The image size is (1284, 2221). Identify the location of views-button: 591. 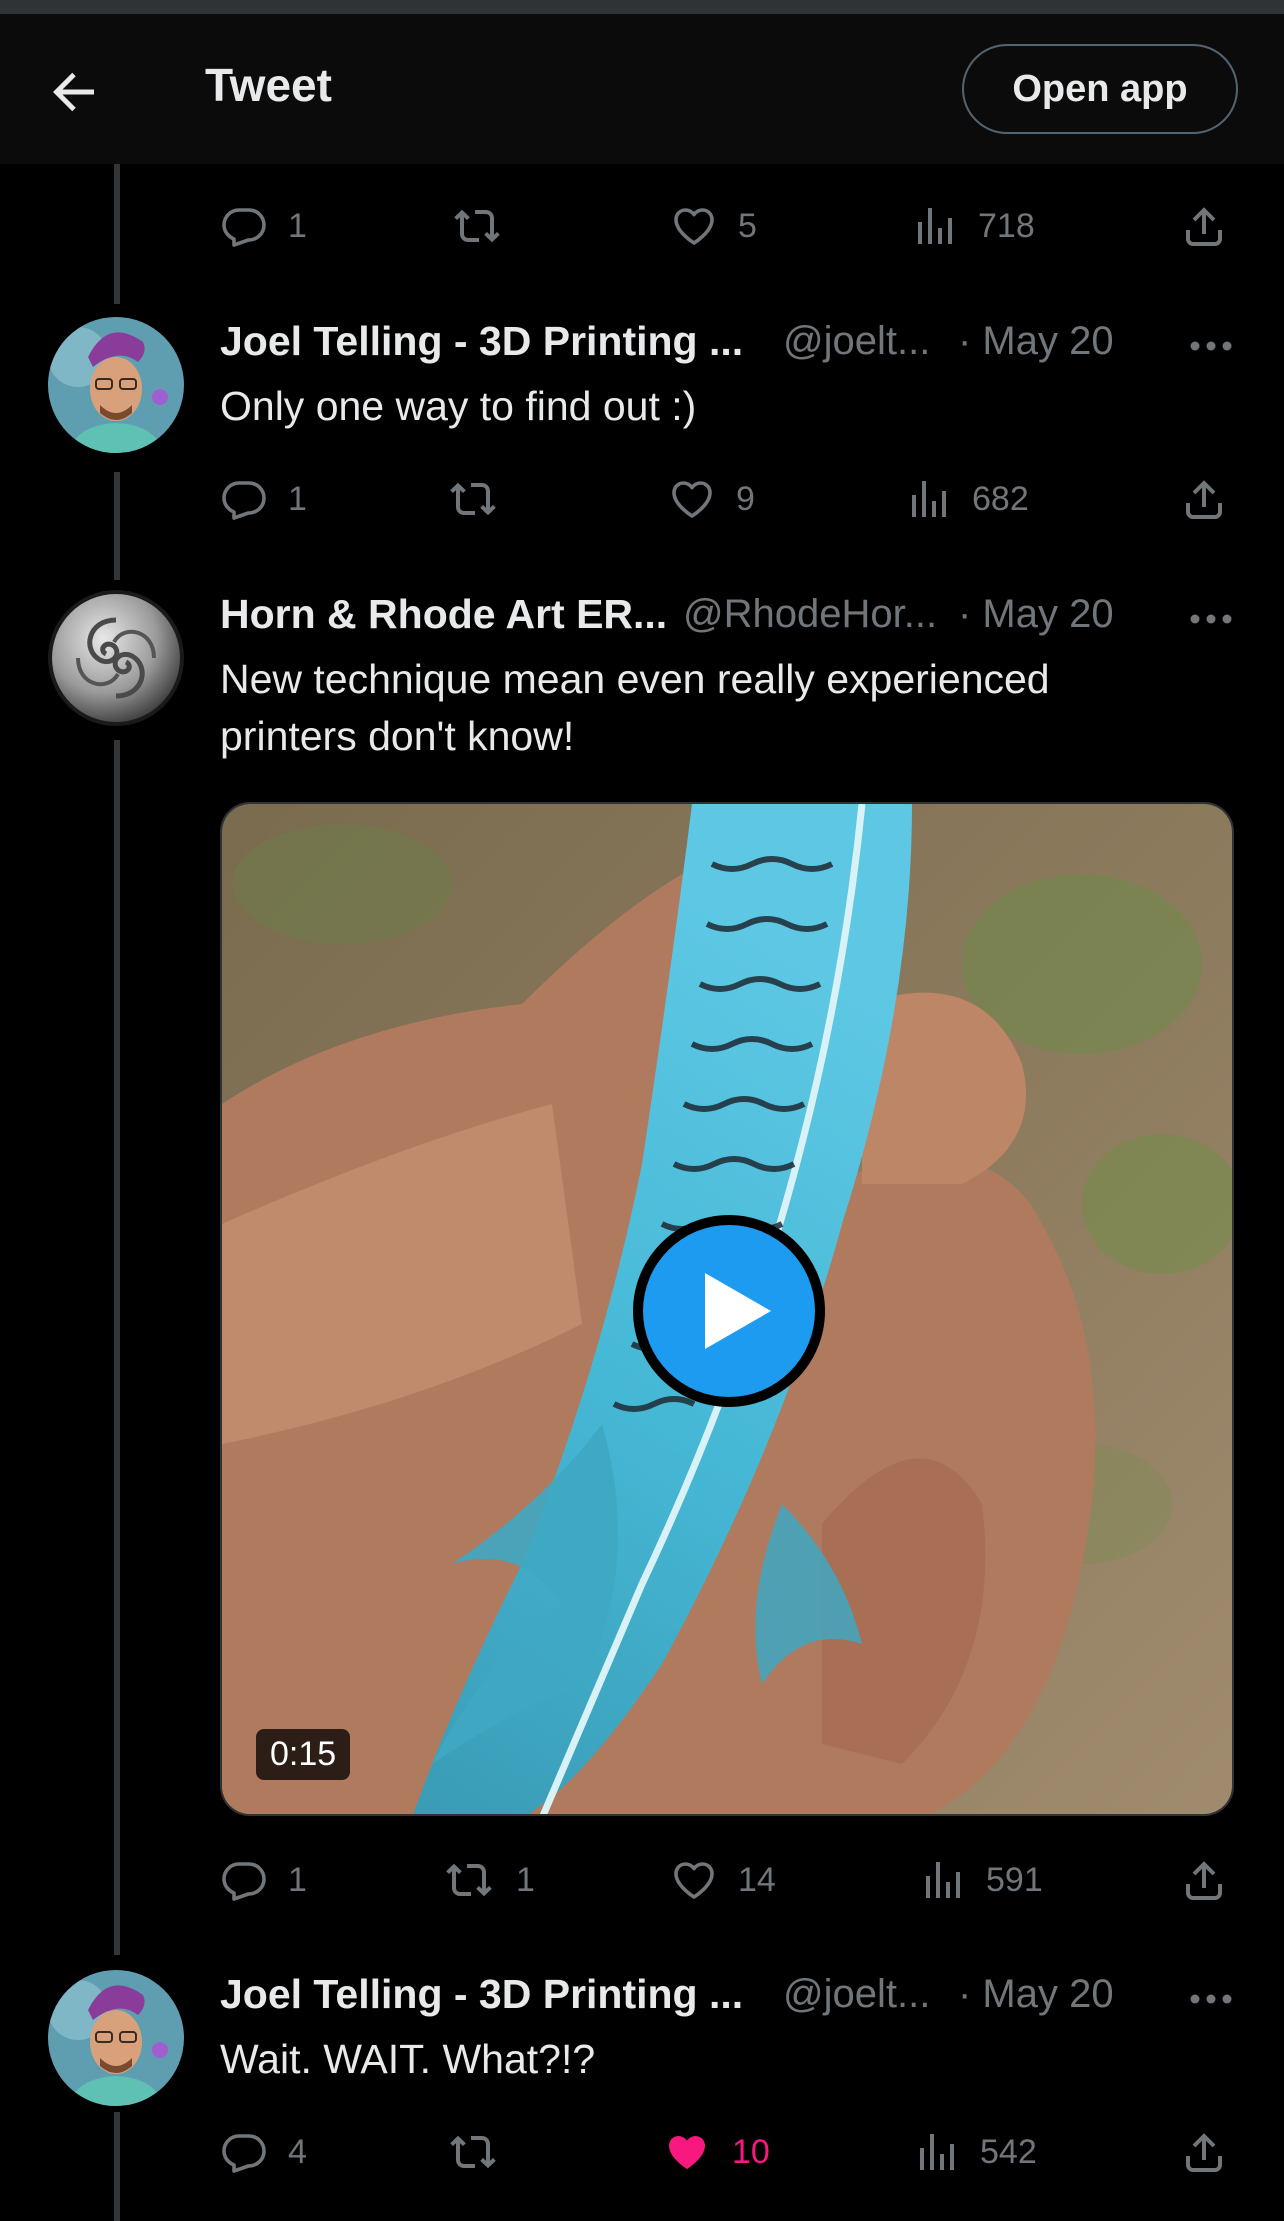
(980, 1880).